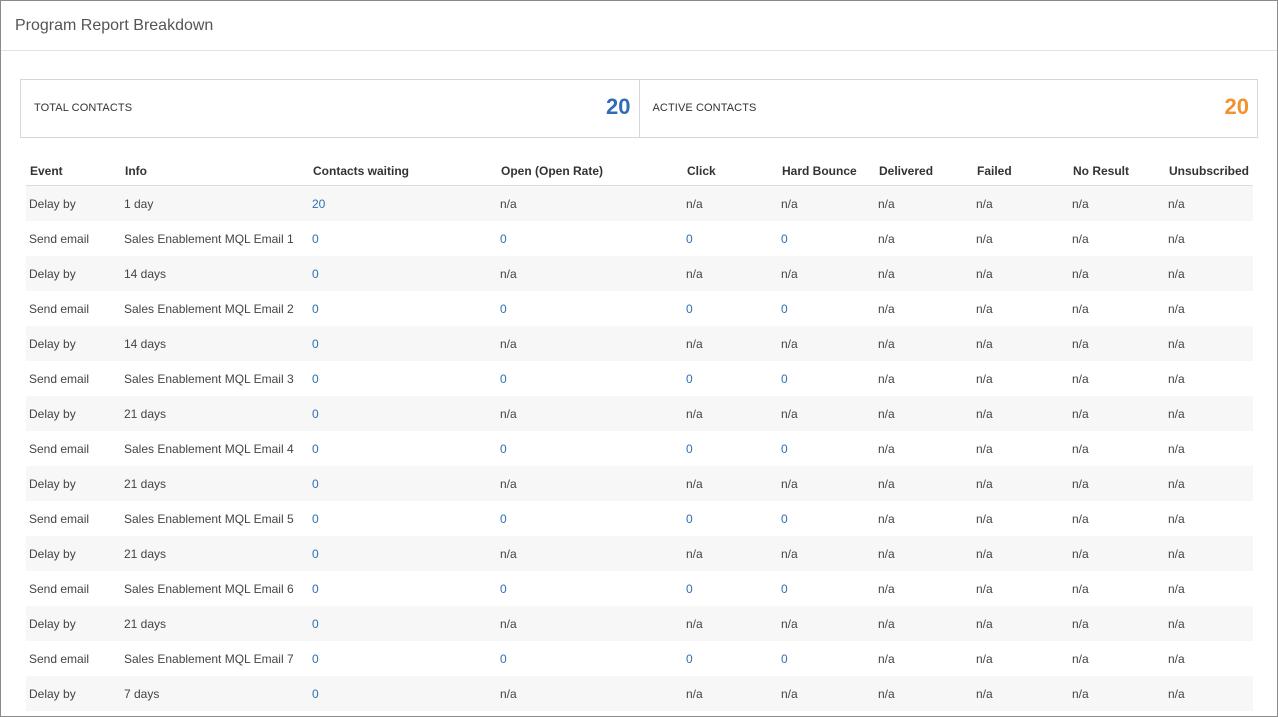  What do you see at coordinates (215, 238) in the screenshot?
I see `info-cell: Sales Enablement MQL Email 1` at bounding box center [215, 238].